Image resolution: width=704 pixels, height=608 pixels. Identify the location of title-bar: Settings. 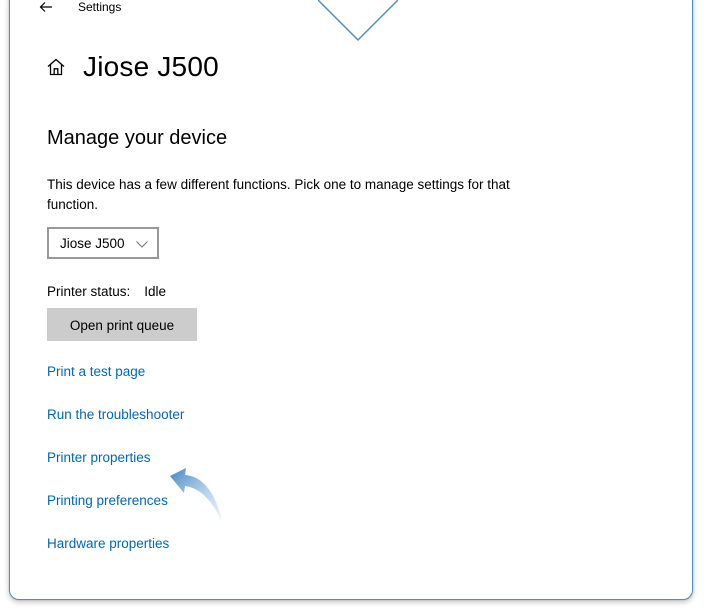
(79, 8).